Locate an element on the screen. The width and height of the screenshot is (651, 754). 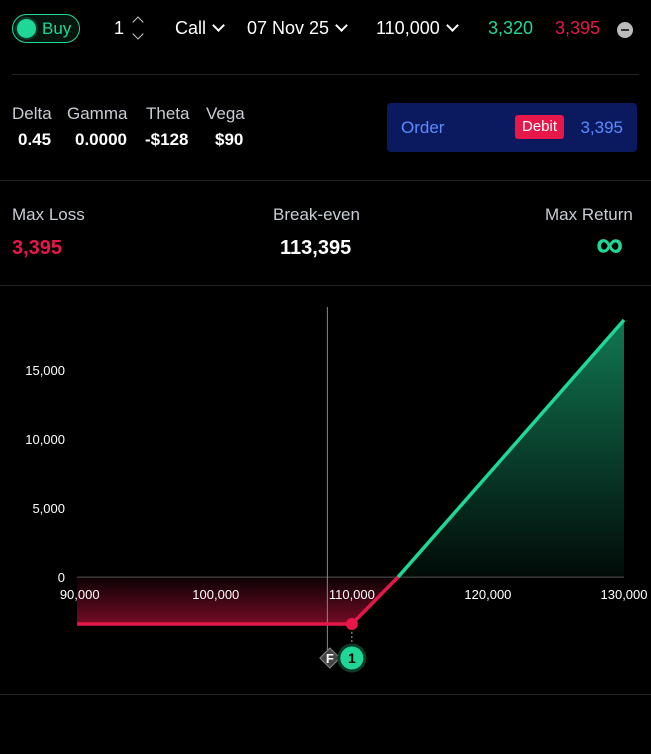
quantity-stepper is located at coordinates (138, 28).